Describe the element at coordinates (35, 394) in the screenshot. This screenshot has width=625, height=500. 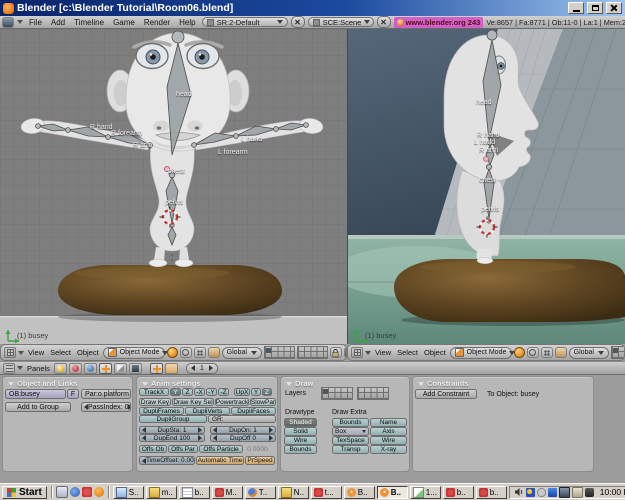
I see `ob-name-field: OB:busey` at that location.